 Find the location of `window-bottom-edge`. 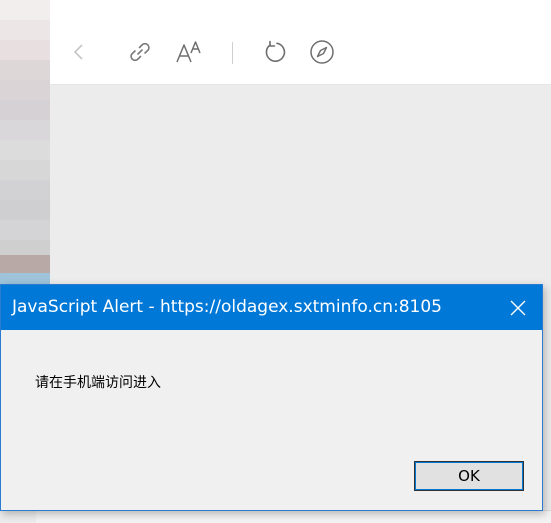

window-bottom-edge is located at coordinates (293, 516).